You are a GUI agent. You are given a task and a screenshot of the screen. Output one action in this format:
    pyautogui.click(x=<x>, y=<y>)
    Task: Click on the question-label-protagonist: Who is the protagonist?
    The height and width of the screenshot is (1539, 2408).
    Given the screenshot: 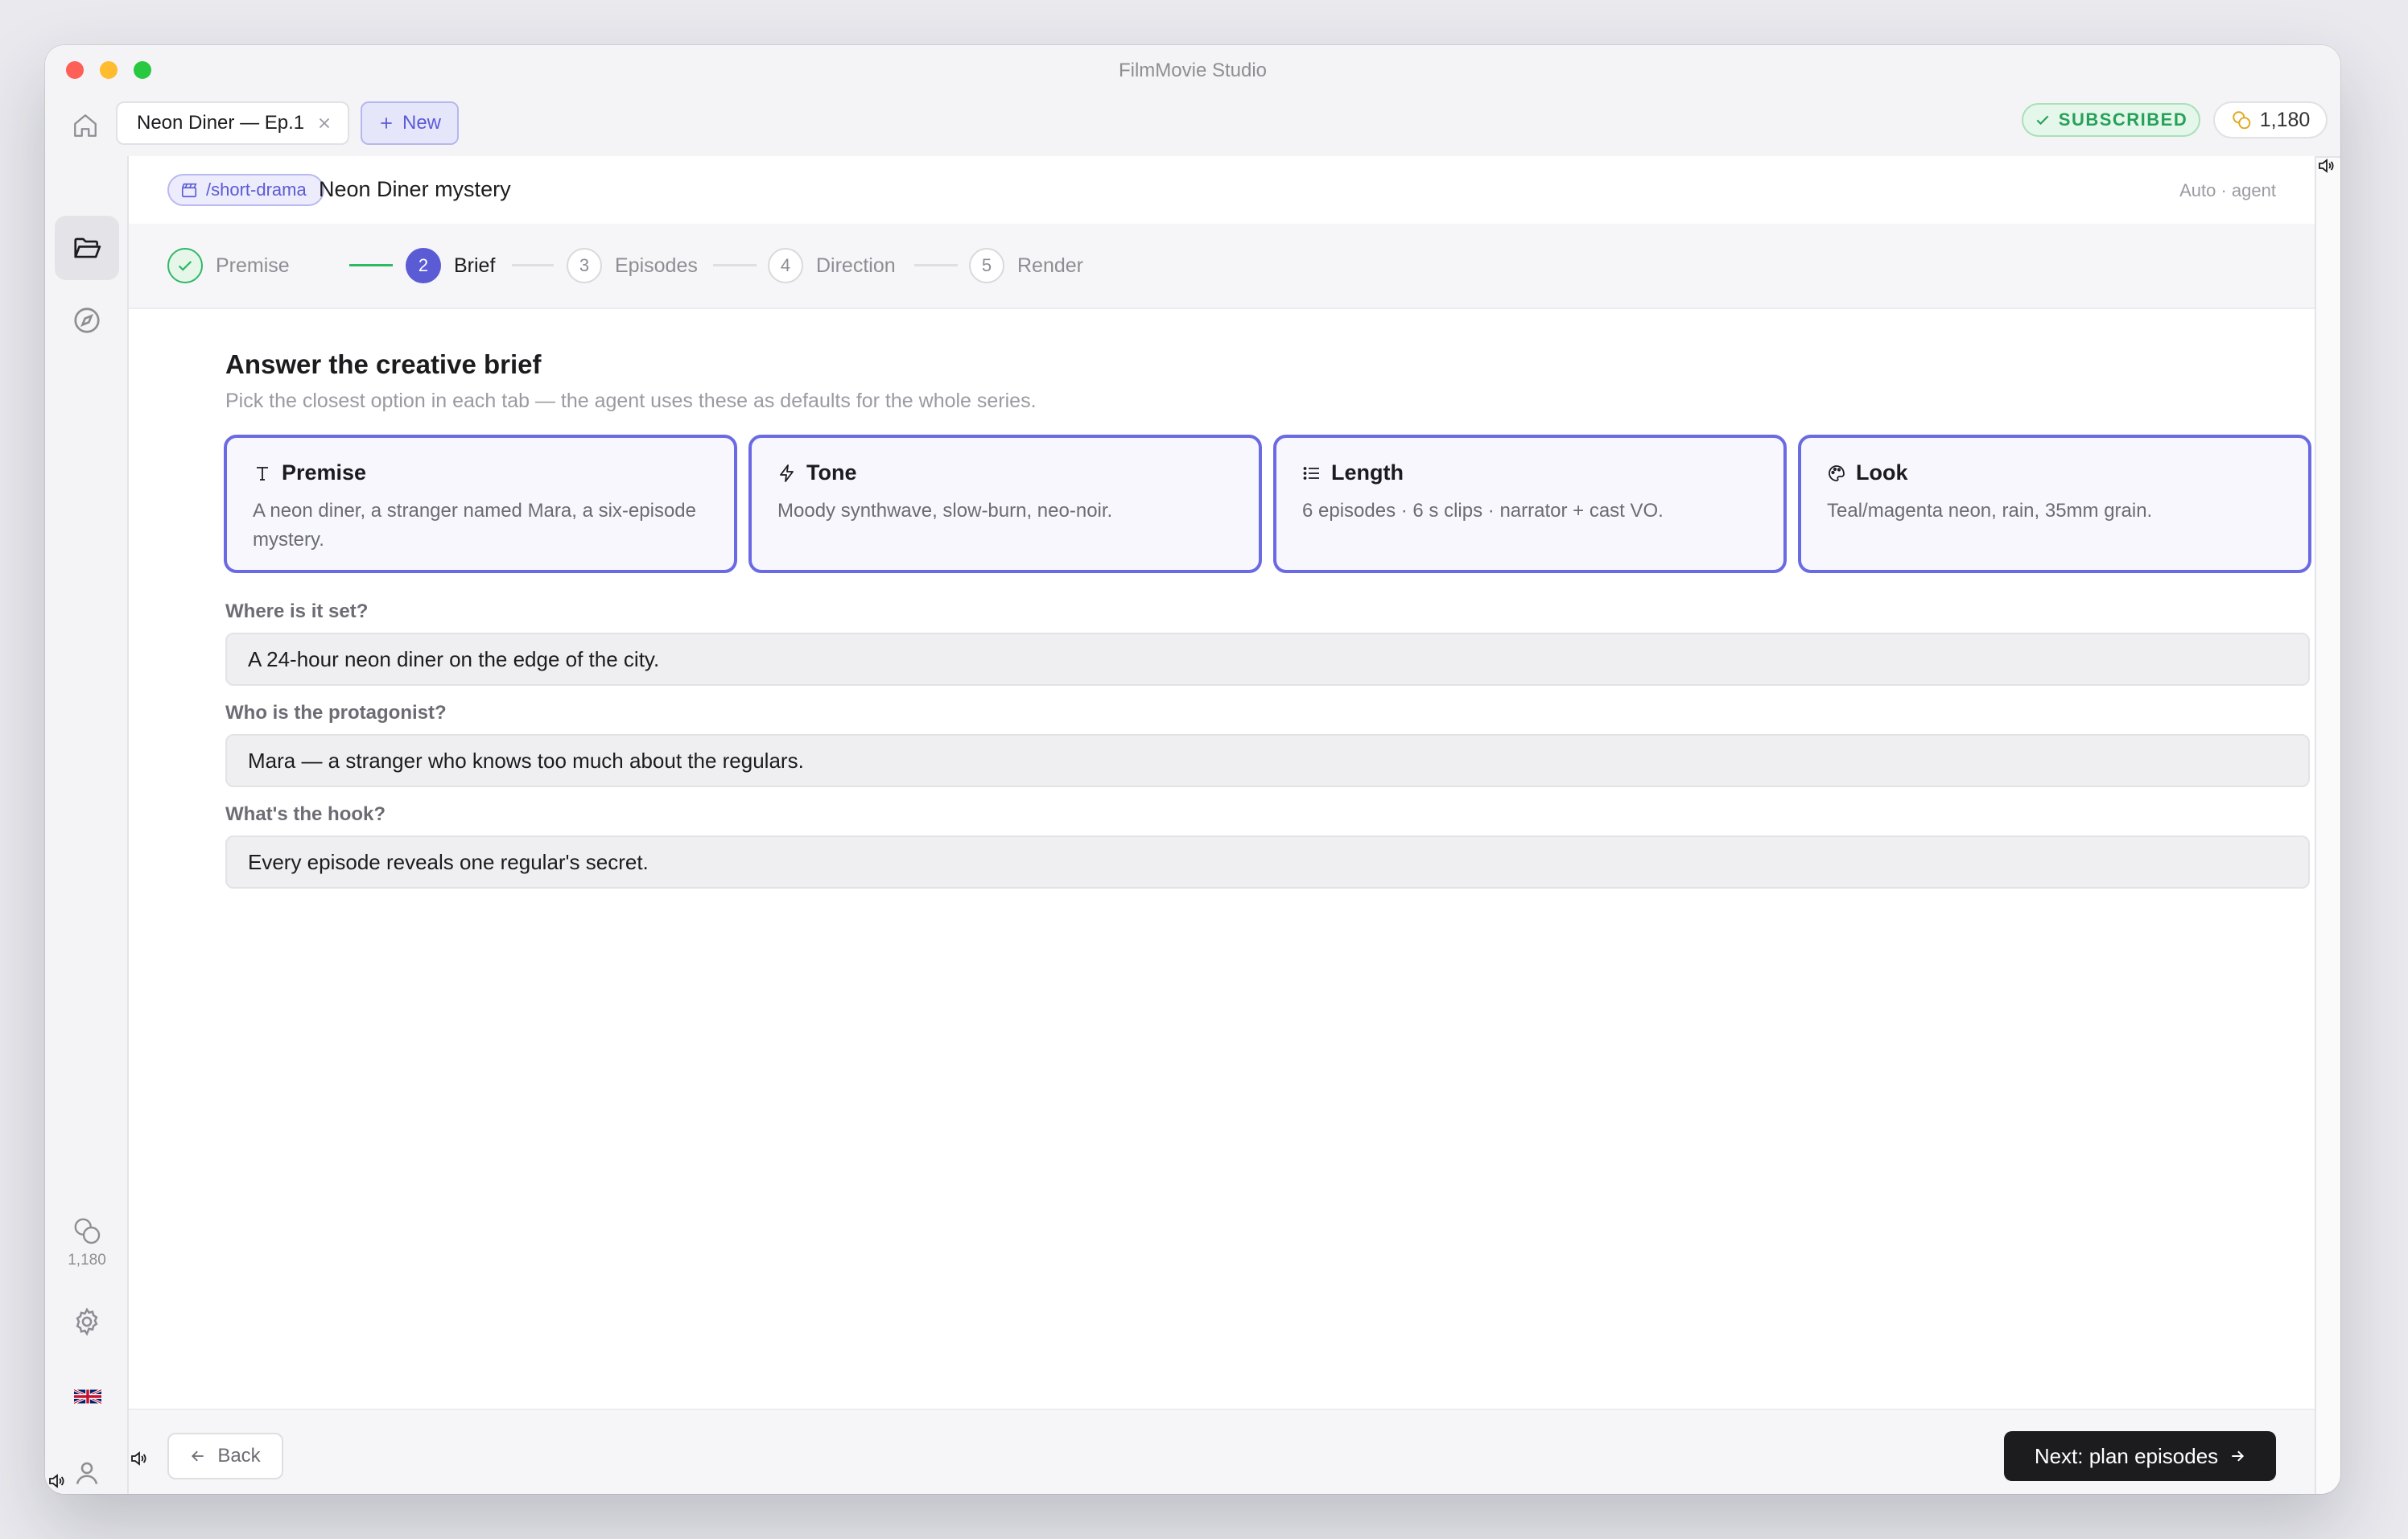 What is the action you would take?
    pyautogui.click(x=336, y=713)
    